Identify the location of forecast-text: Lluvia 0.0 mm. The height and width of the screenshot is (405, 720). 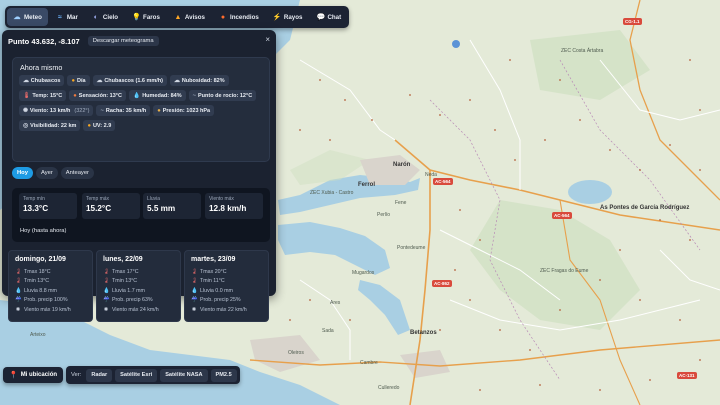
(216, 290).